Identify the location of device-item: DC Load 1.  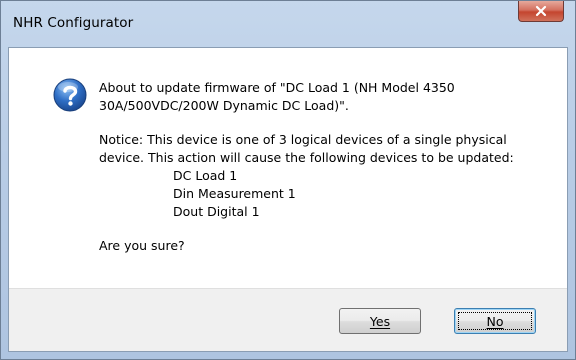
(205, 175).